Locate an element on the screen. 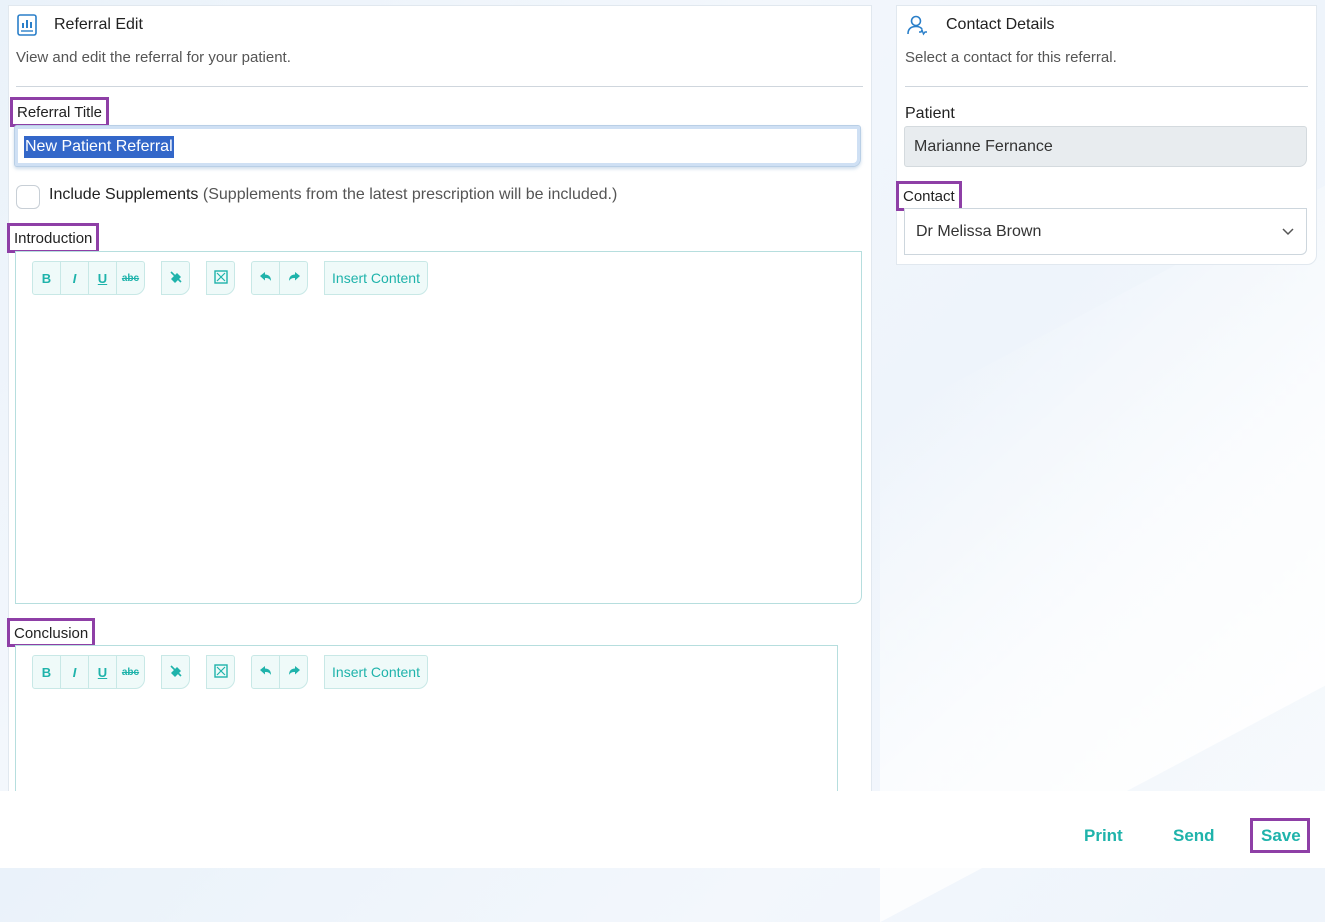 The image size is (1325, 922). contact-select: Dr Melissa Brown is located at coordinates (1105, 231).